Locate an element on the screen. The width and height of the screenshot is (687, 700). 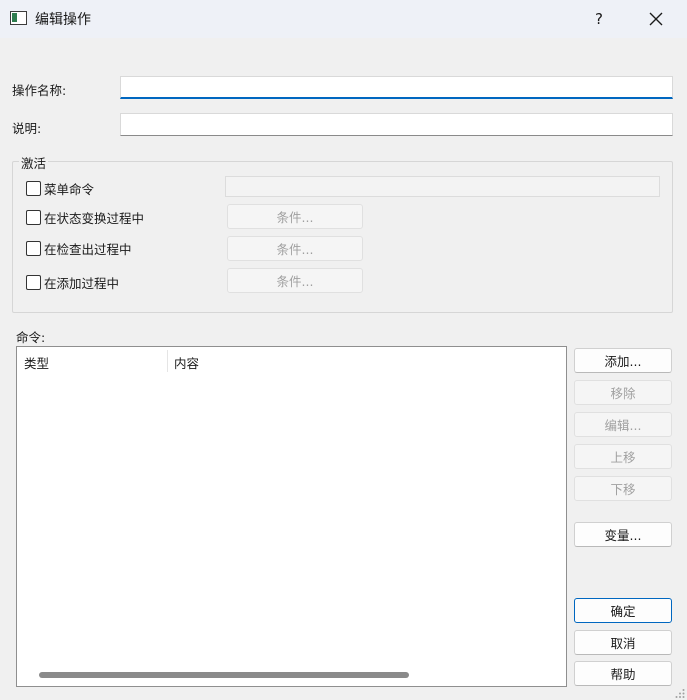
state-change-checkbox-row: 在状态变换过程中 is located at coordinates (85, 217).